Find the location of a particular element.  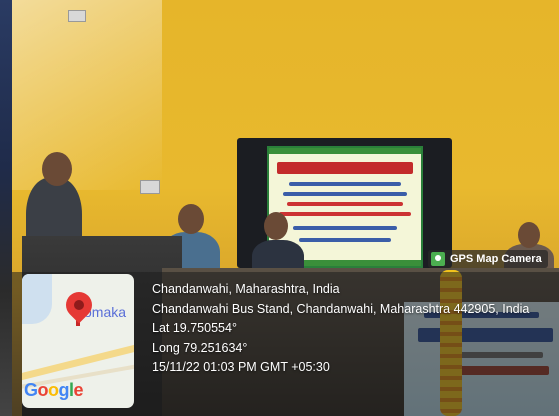

gps-map-camera-badge: GPS Map Camera is located at coordinates (488, 259).